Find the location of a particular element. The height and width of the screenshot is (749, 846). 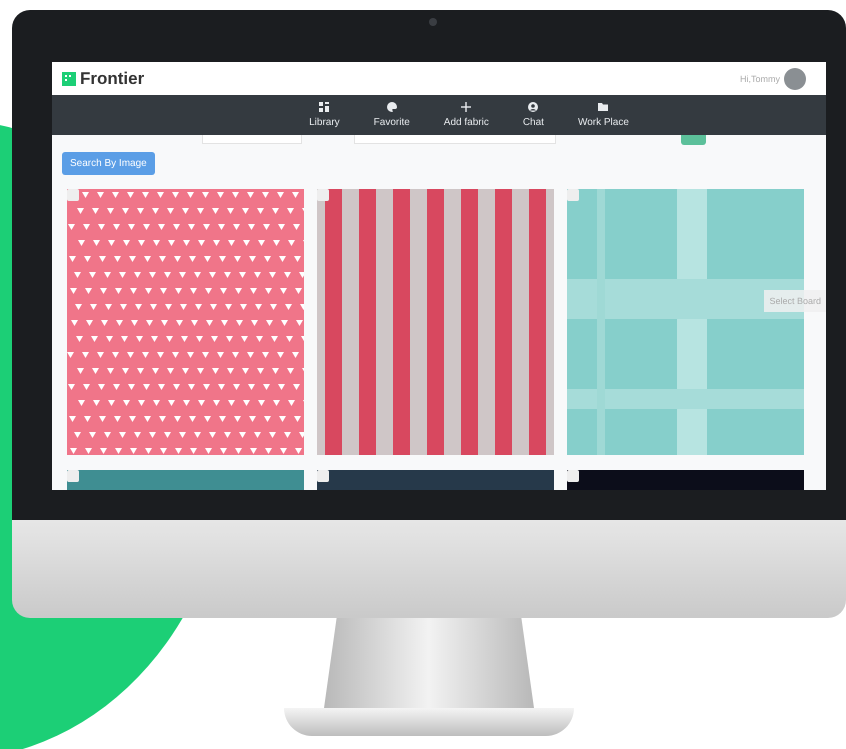

search-button is located at coordinates (693, 140).